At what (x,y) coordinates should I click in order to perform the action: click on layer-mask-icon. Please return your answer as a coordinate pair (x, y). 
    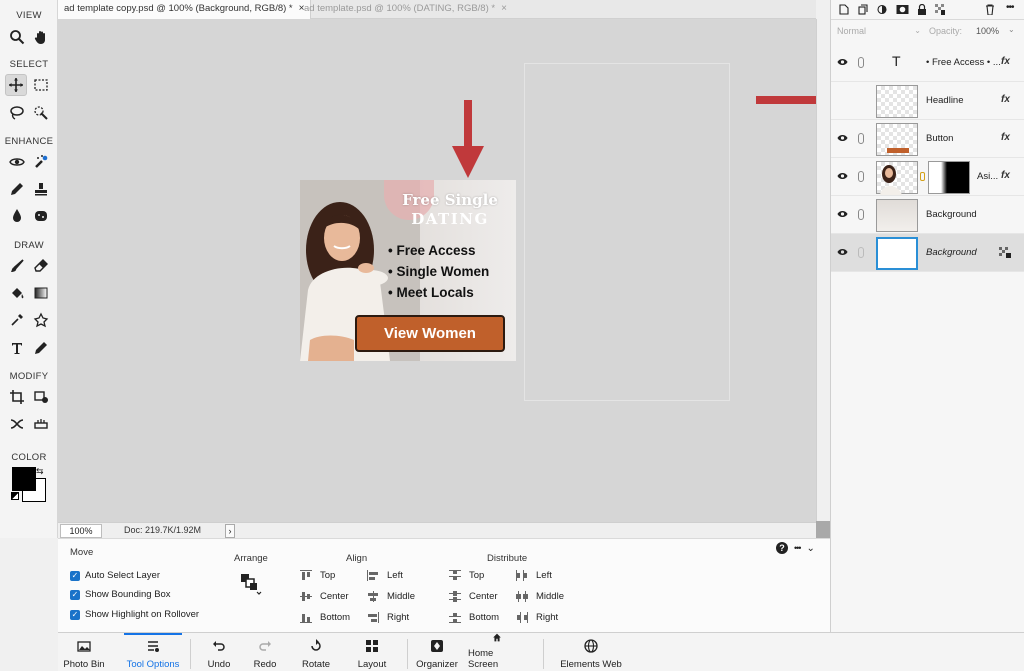
    Looking at the image, I should click on (902, 9).